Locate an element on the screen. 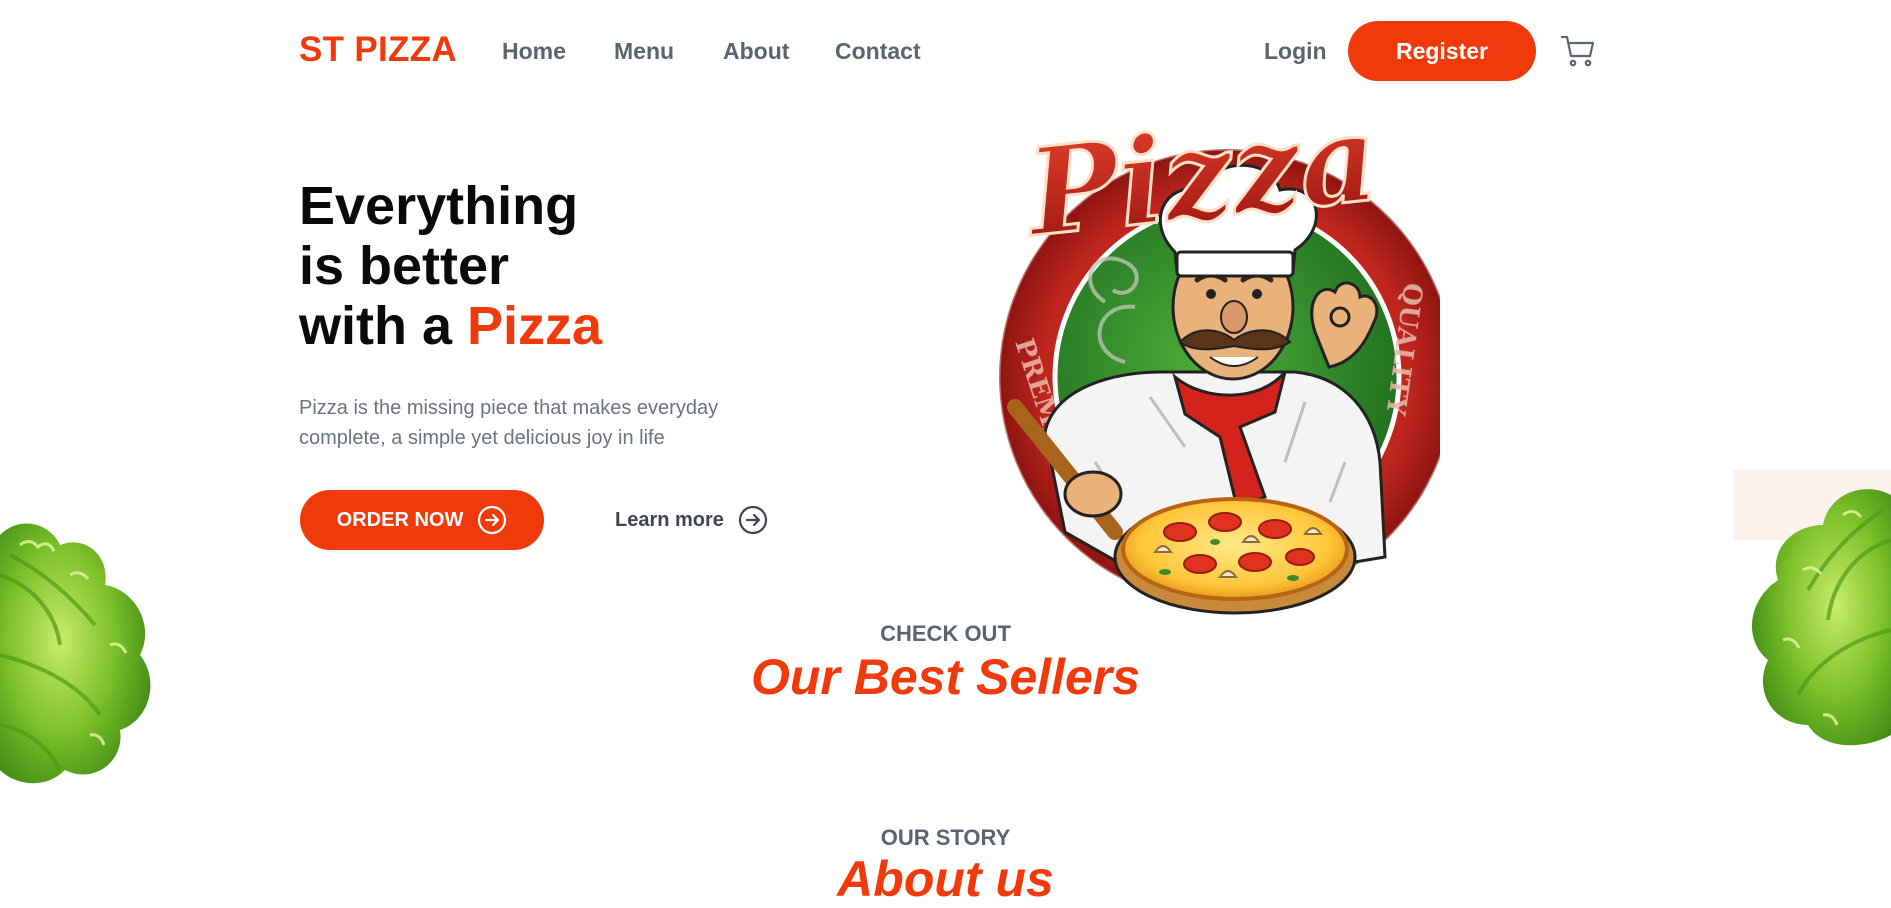  learn-more-link: Learn more is located at coordinates (691, 520).